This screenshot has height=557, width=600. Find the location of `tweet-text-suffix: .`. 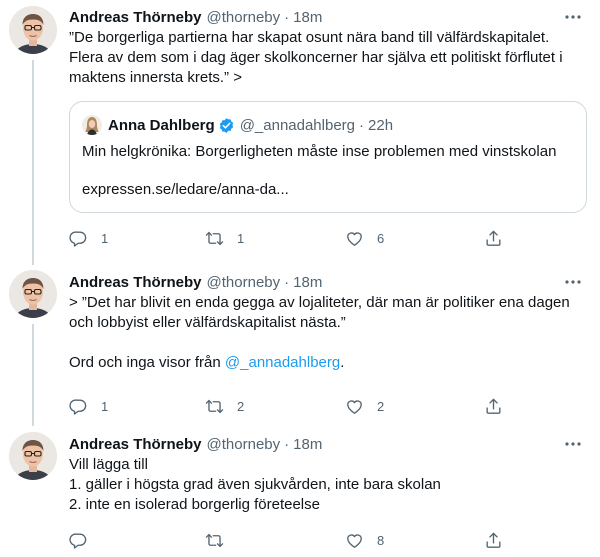

tweet-text-suffix: . is located at coordinates (342, 362).